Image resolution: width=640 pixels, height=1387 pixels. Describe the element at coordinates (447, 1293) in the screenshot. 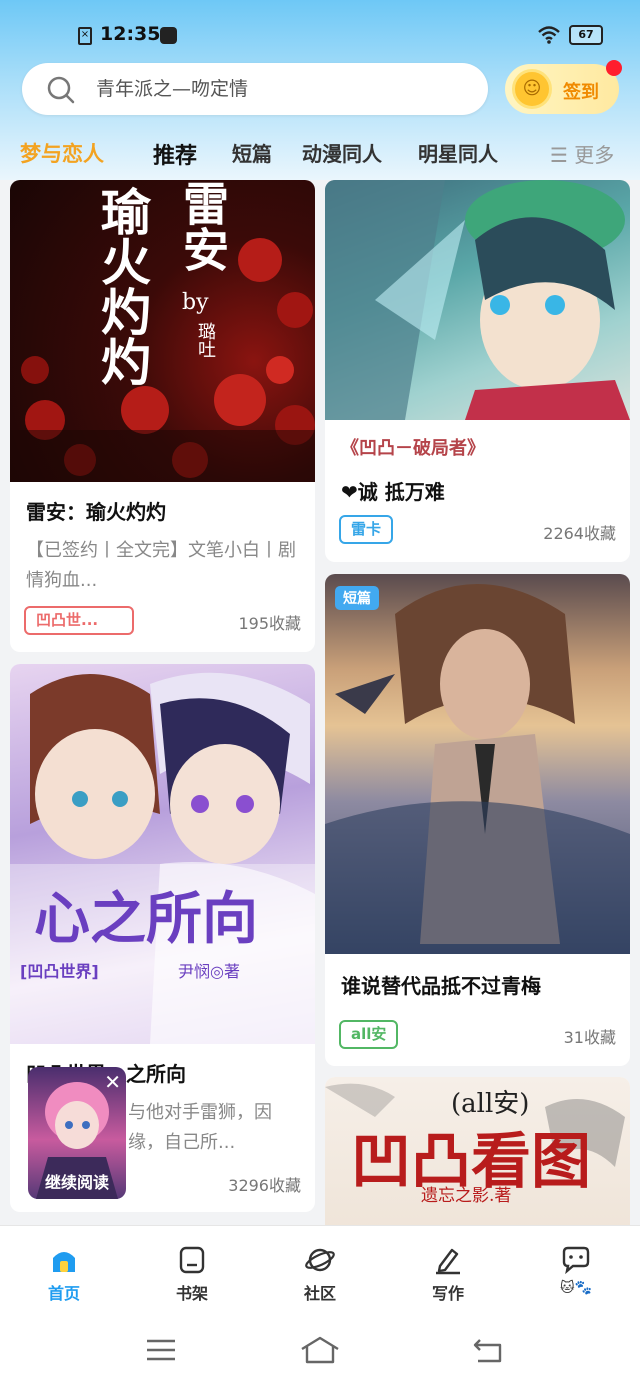

I see `nav-write-label: 写作` at that location.